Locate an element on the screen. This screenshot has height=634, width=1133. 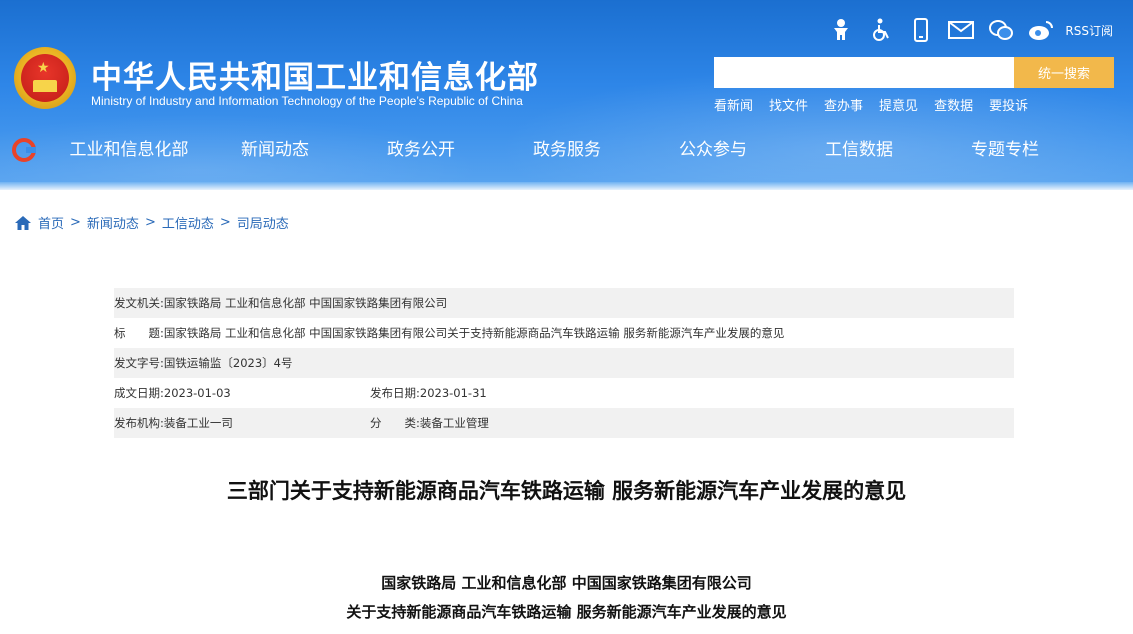
created-date-label: 成文日期: is located at coordinates (139, 393).